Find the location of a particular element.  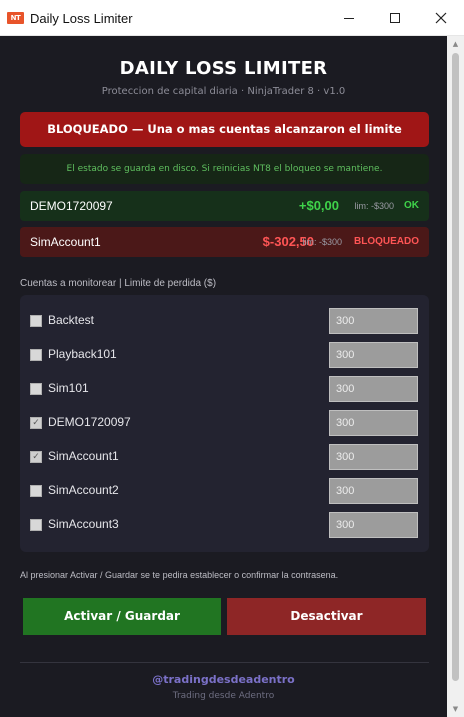

monitor-row-demo1720097: ✓ DEMO1720097 is located at coordinates (224, 423).